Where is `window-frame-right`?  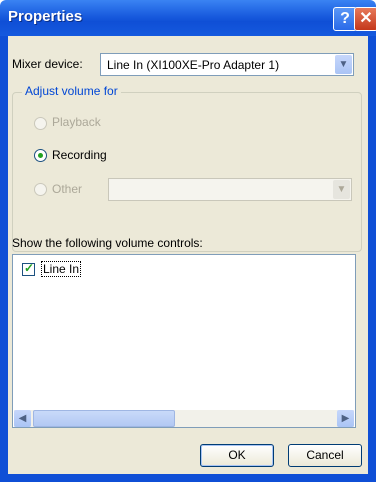 window-frame-right is located at coordinates (372, 259).